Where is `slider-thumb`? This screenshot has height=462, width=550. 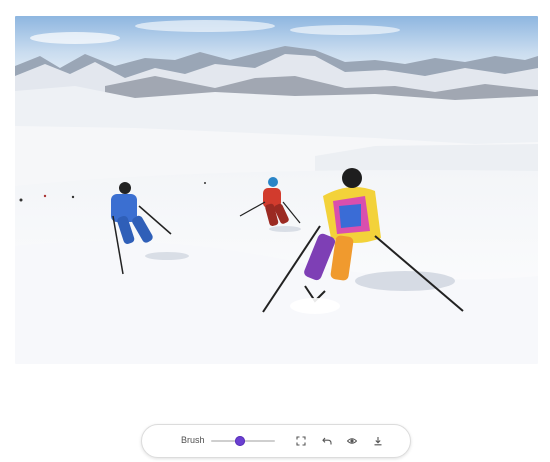 slider-thumb is located at coordinates (239, 441).